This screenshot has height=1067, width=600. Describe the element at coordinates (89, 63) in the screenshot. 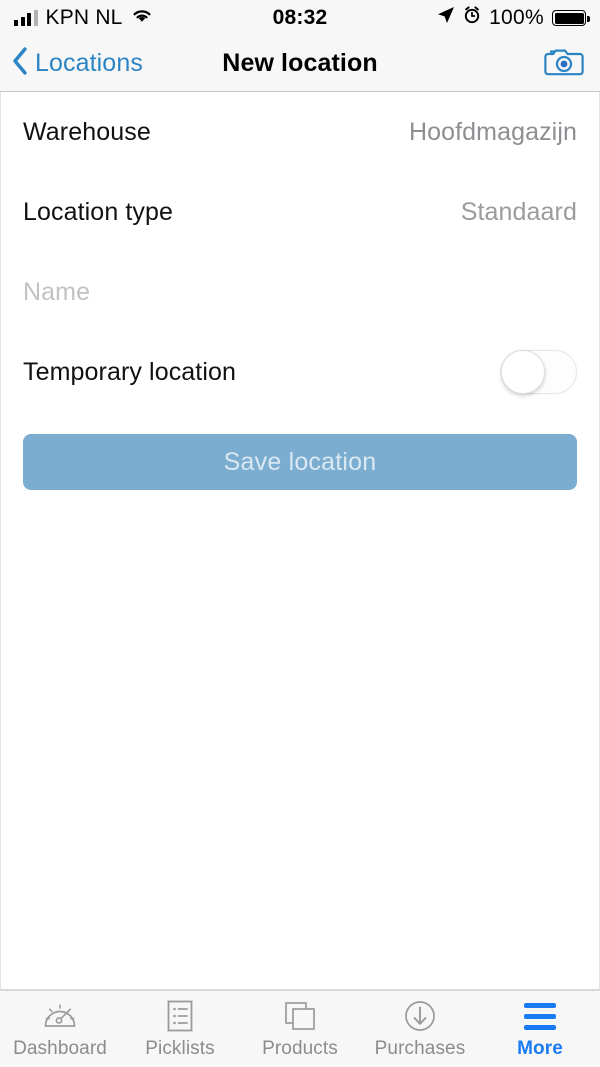

I see `back-button-label: Locations` at that location.